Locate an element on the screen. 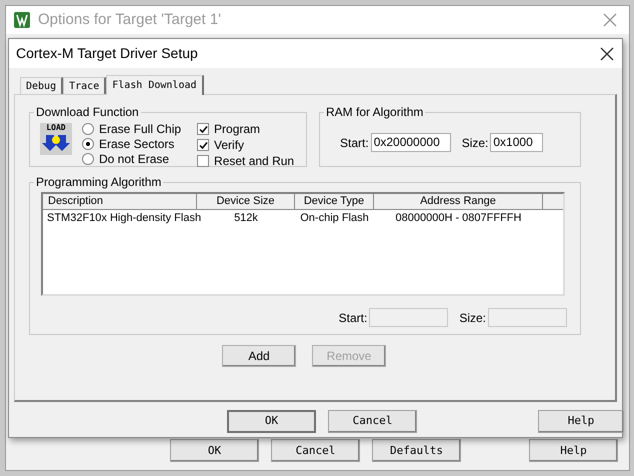  radio-label: Erase Sectors is located at coordinates (136, 144).